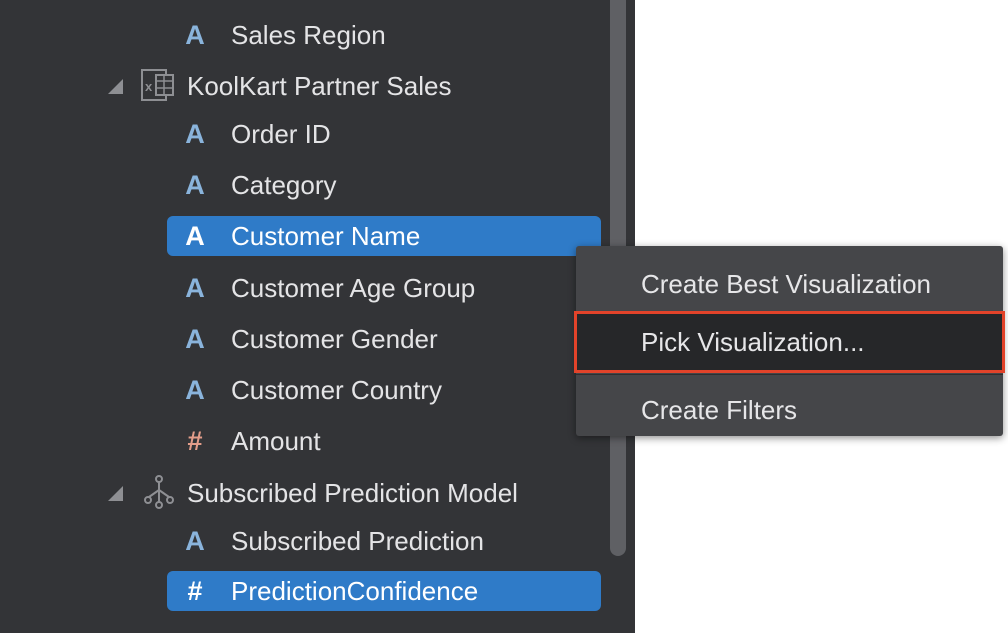 The image size is (1008, 633). I want to click on model-icon, so click(159, 492).